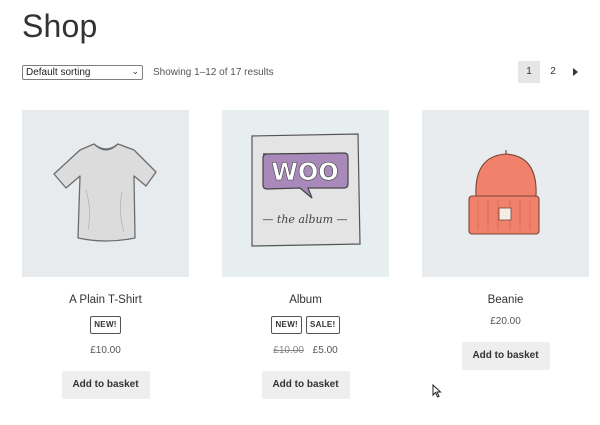 The width and height of the screenshot is (600, 425). I want to click on product-price: £10.00 £5.00, so click(305, 350).